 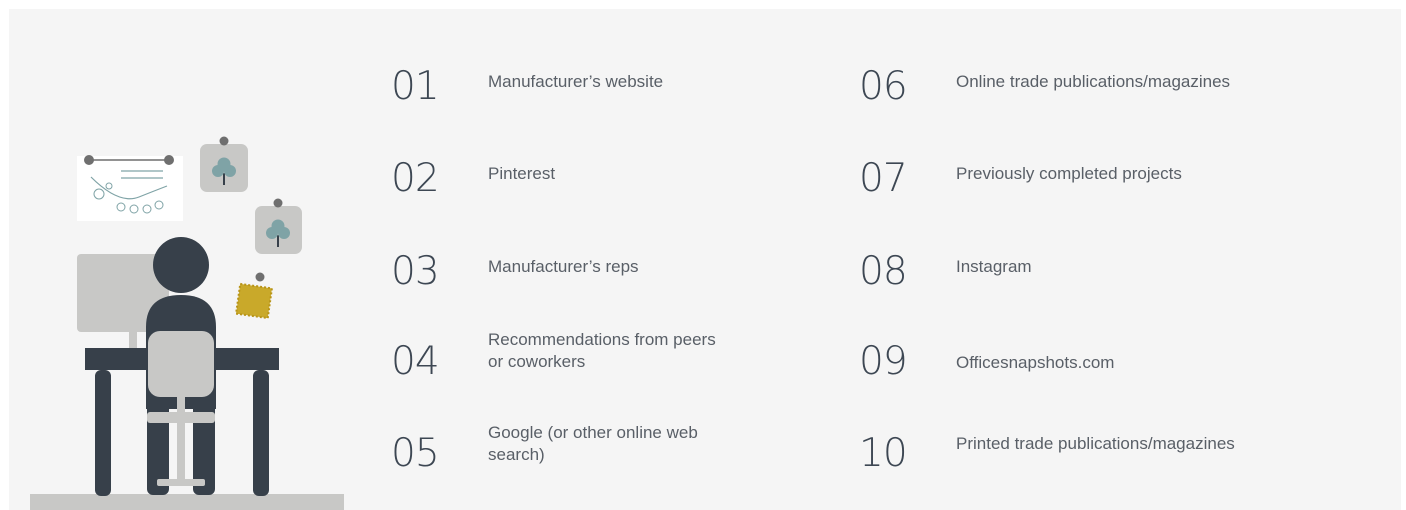 What do you see at coordinates (994, 266) in the screenshot?
I see `item-label: Instagram` at bounding box center [994, 266].